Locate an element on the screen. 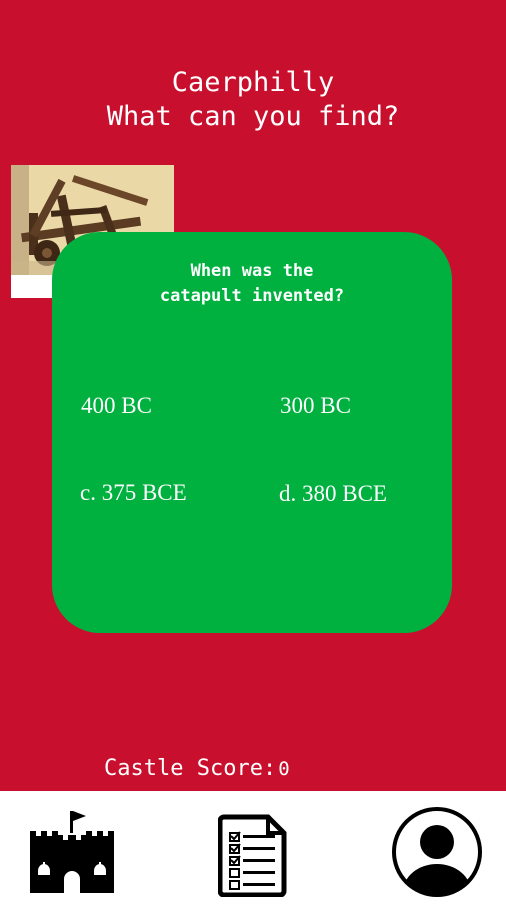 The height and width of the screenshot is (905, 506). quiz-question: When was the catapult invented? is located at coordinates (252, 284).